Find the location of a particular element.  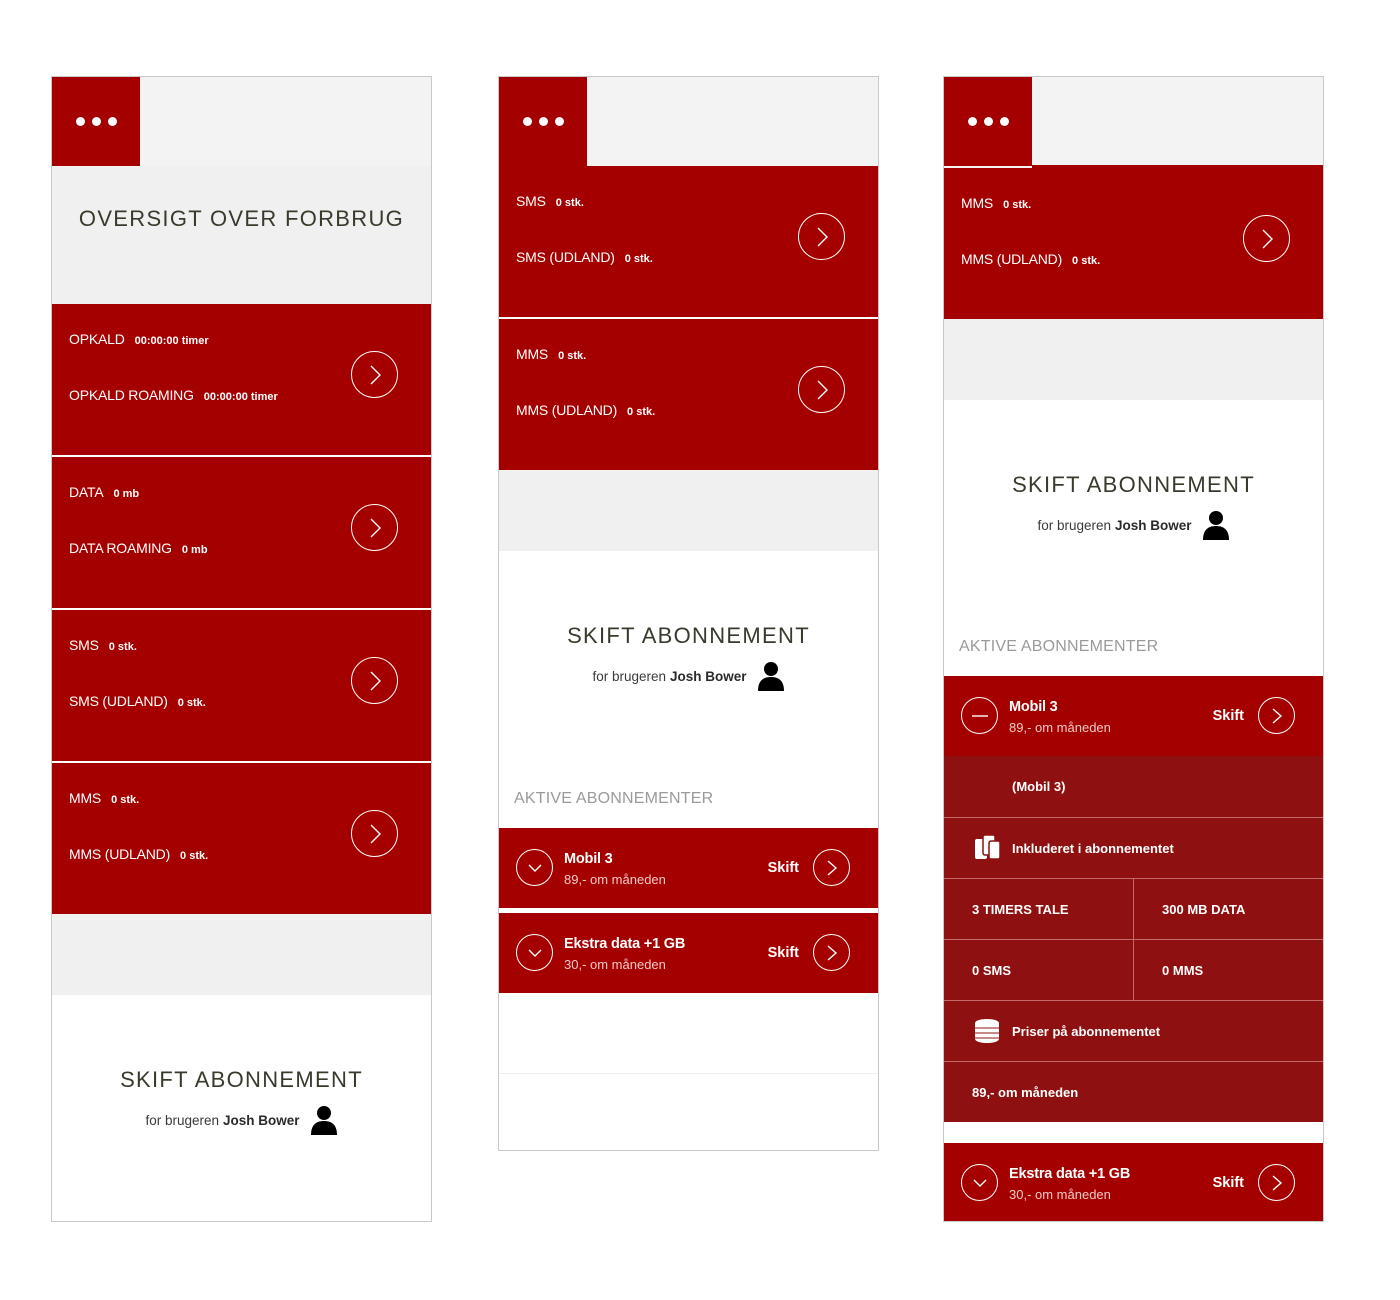

mms-unit: MMS is located at coordinates (1188, 970).